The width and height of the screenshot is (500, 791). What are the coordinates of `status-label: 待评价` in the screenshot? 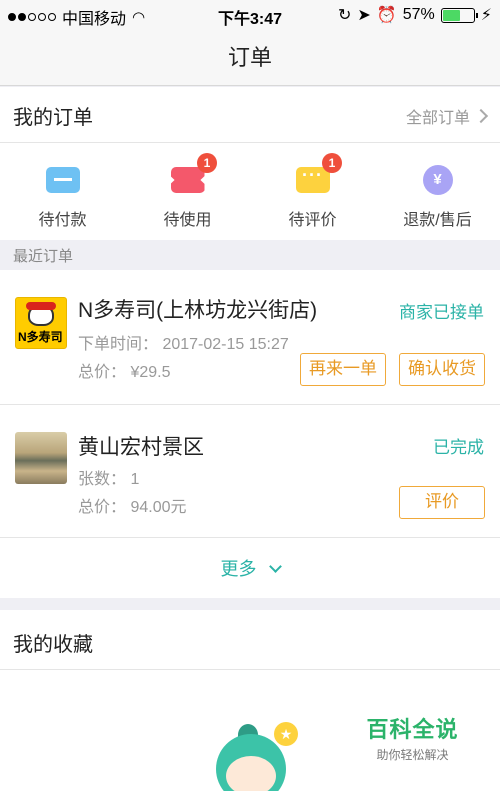 It's located at (312, 220).